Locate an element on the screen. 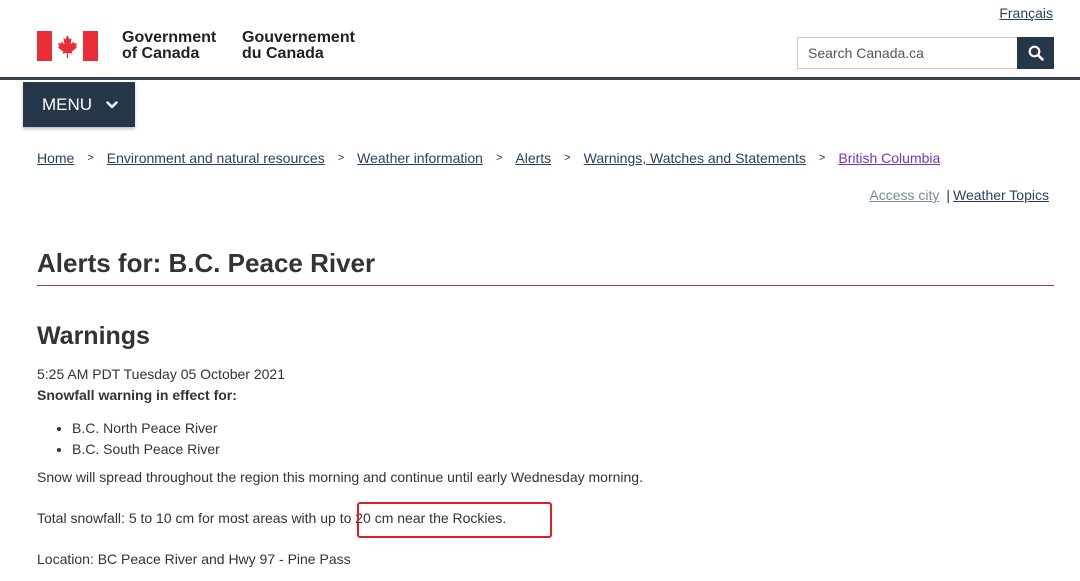  search-icon is located at coordinates (1036, 53).